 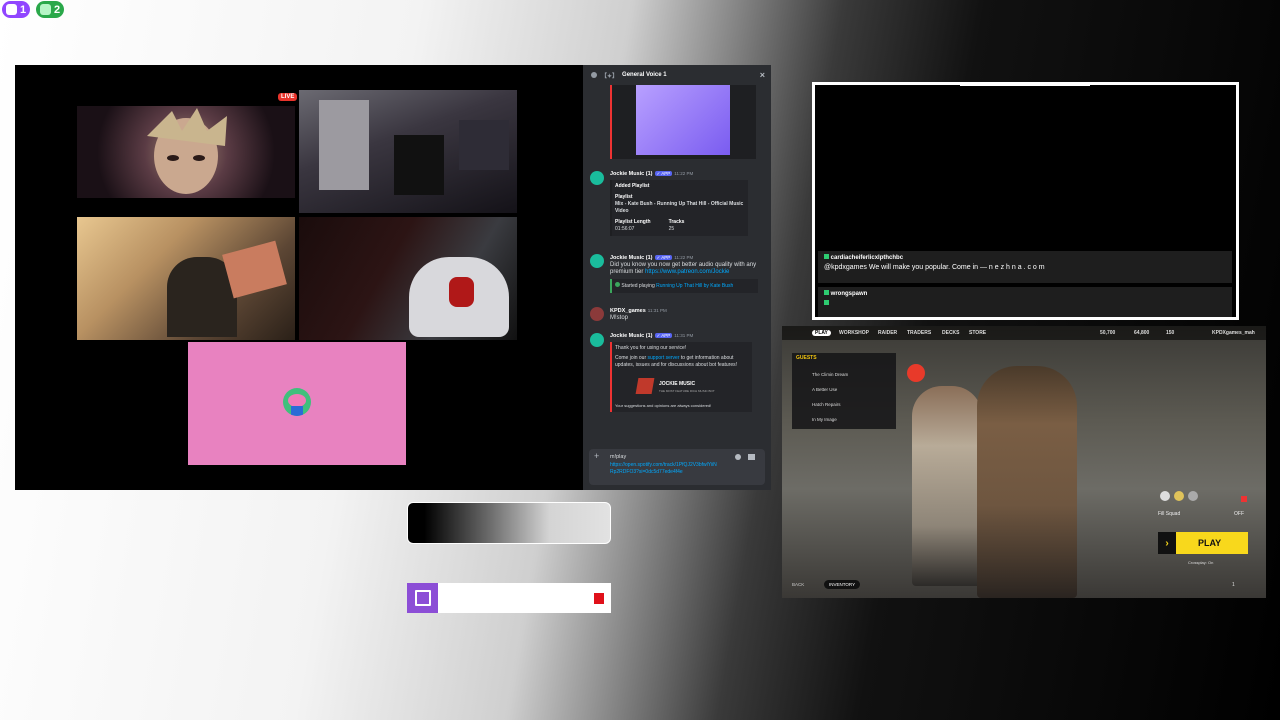 I want to click on jockie-logo-icon, so click(x=645, y=386).